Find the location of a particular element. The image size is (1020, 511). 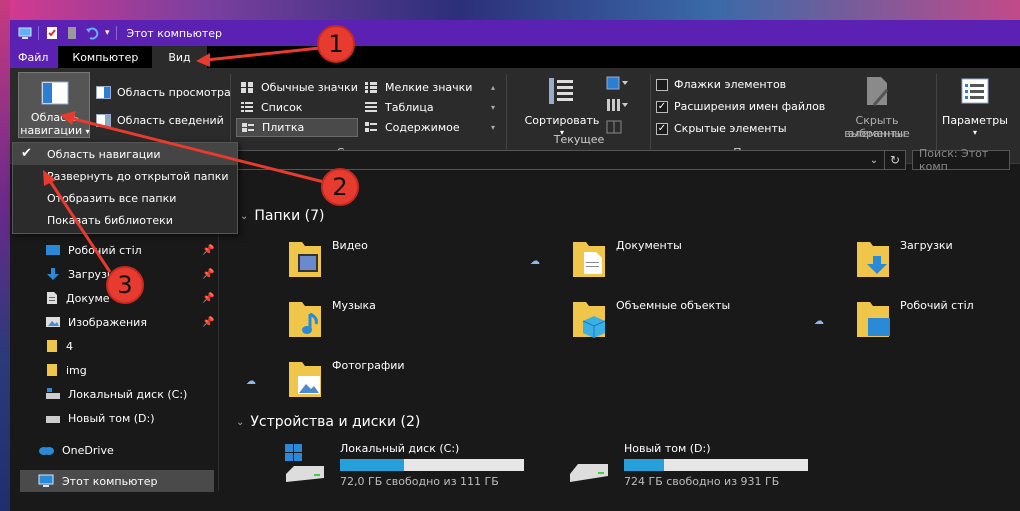

documents-folder-icon is located at coordinates (589, 259).